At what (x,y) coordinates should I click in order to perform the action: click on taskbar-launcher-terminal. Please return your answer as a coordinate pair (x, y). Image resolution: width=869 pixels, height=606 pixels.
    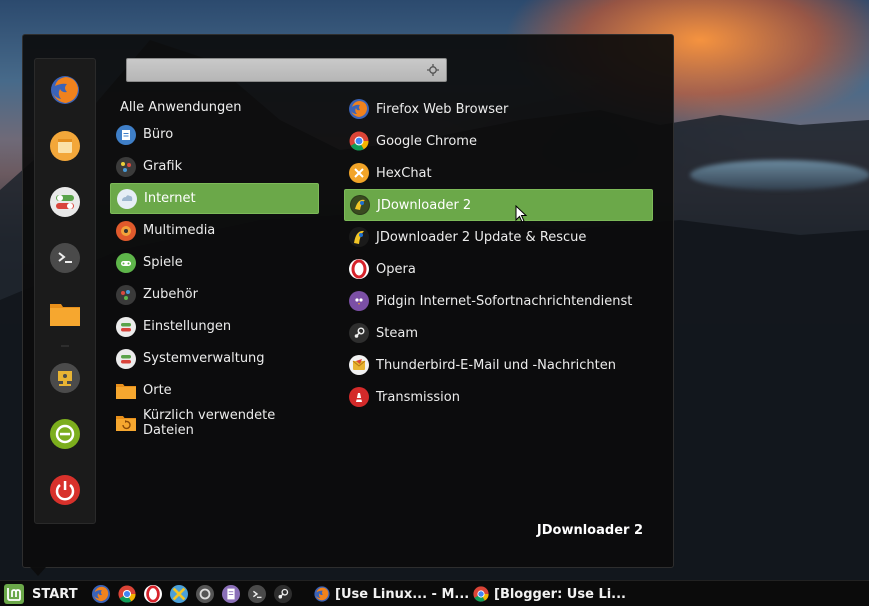
    Looking at the image, I should click on (257, 594).